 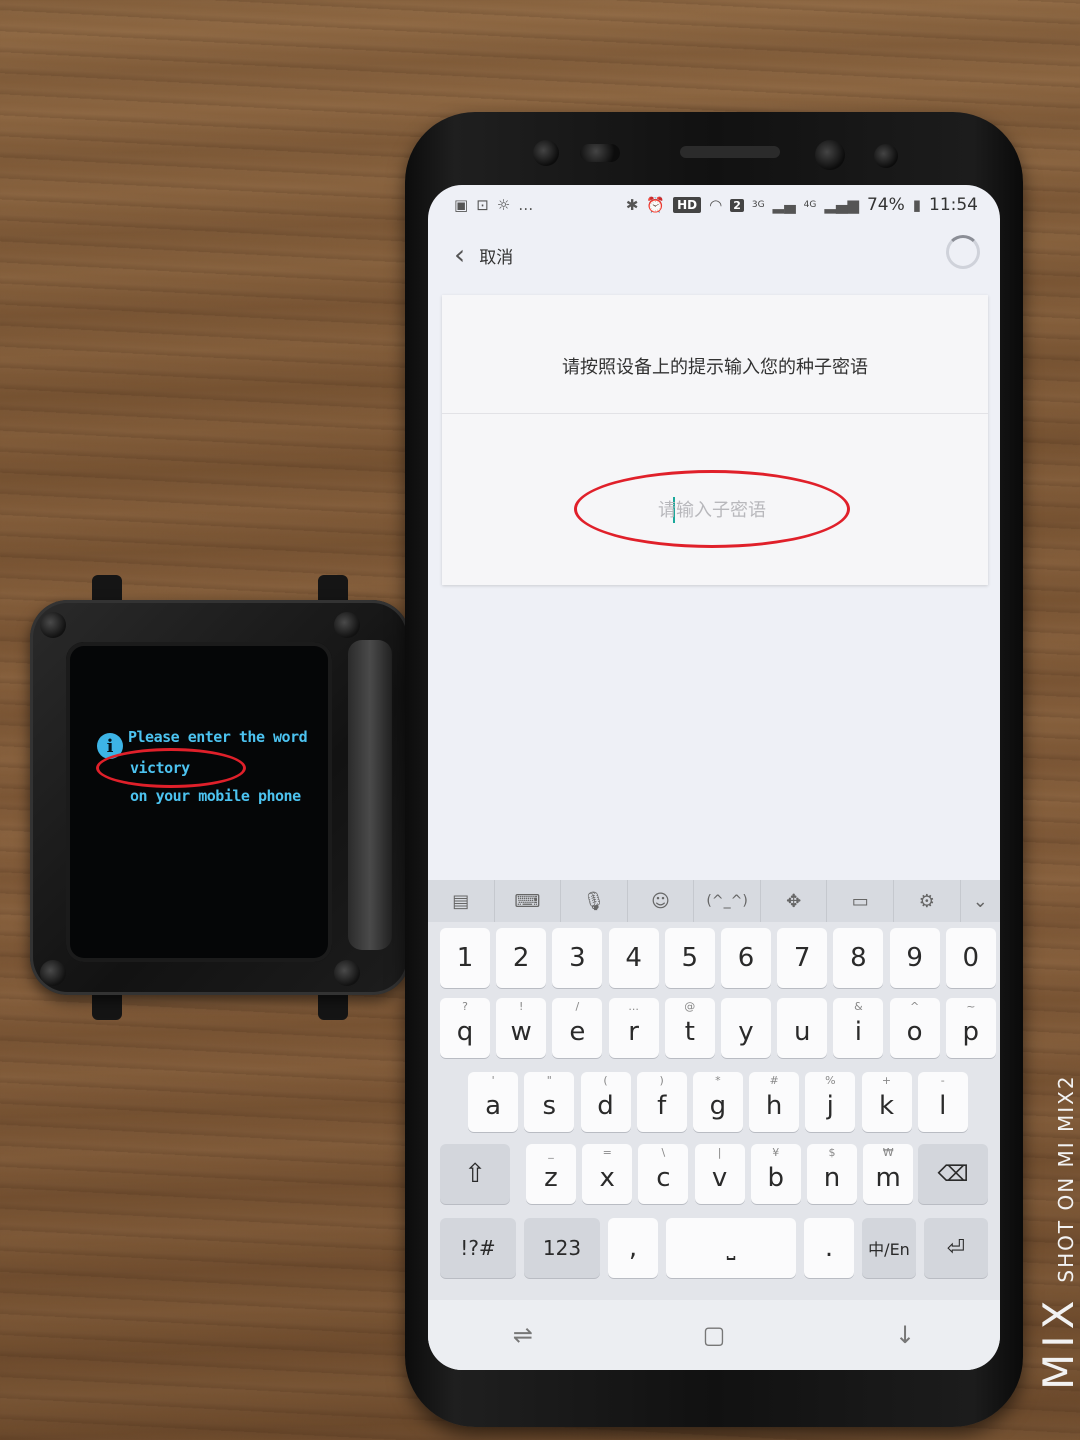 I want to click on cancel-button: 取消, so click(x=496, y=255).